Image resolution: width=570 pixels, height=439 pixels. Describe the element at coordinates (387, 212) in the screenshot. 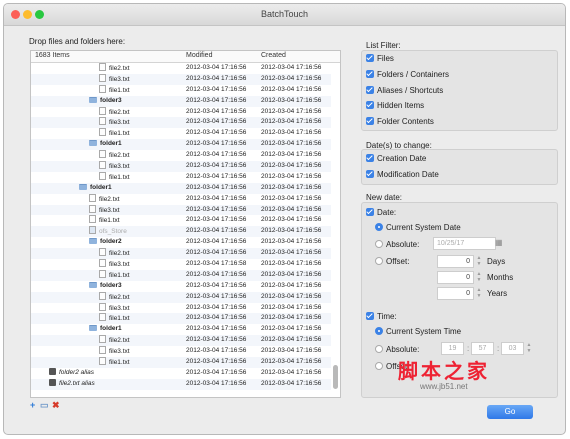

I see `date-check-label: Date:` at that location.